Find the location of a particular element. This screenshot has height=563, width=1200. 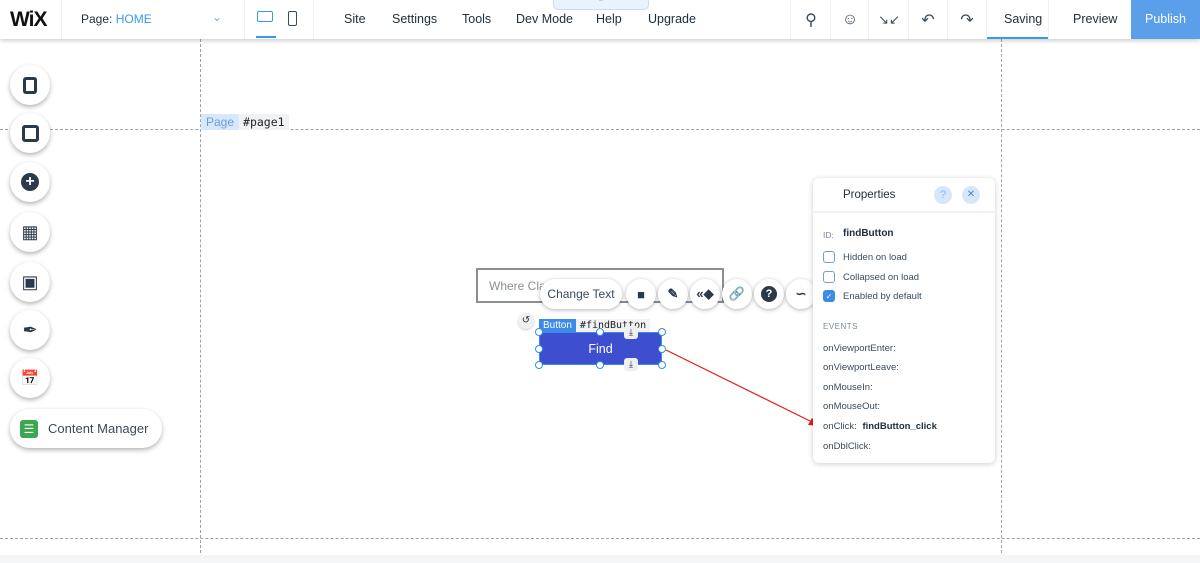

menu-site: Site is located at coordinates (355, 19).